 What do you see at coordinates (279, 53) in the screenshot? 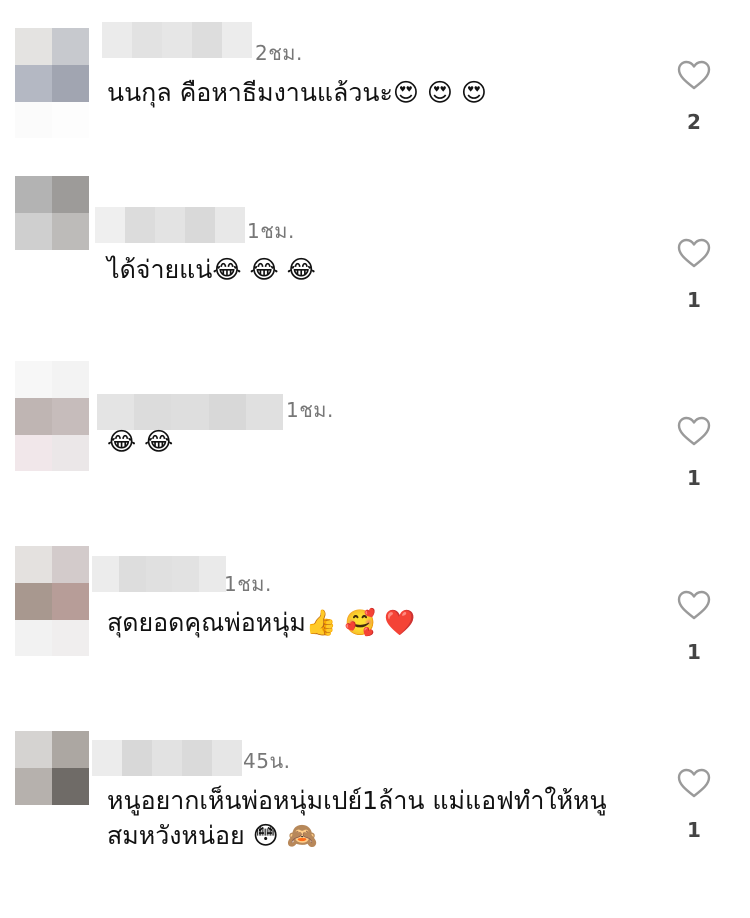
I see `comment-time: 2ชม.` at bounding box center [279, 53].